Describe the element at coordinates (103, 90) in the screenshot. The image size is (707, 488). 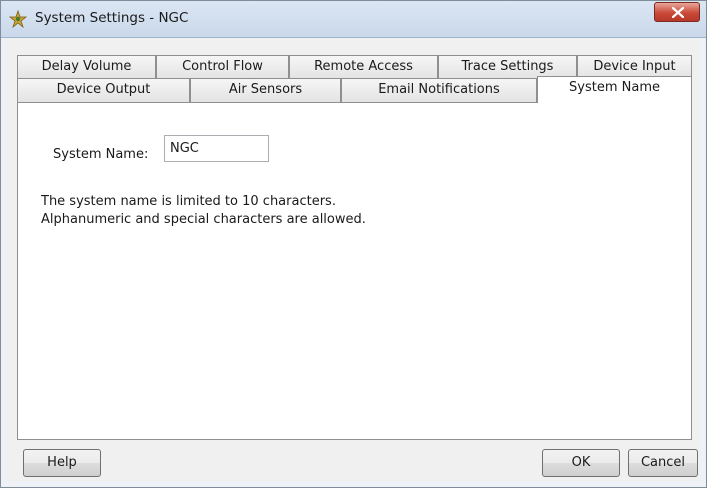
I see `tab-device-output: Device Output` at that location.